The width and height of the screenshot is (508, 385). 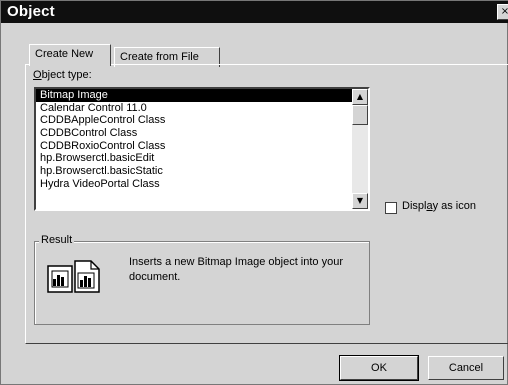 What do you see at coordinates (75, 277) in the screenshot?
I see `bitmap-document-icon` at bounding box center [75, 277].